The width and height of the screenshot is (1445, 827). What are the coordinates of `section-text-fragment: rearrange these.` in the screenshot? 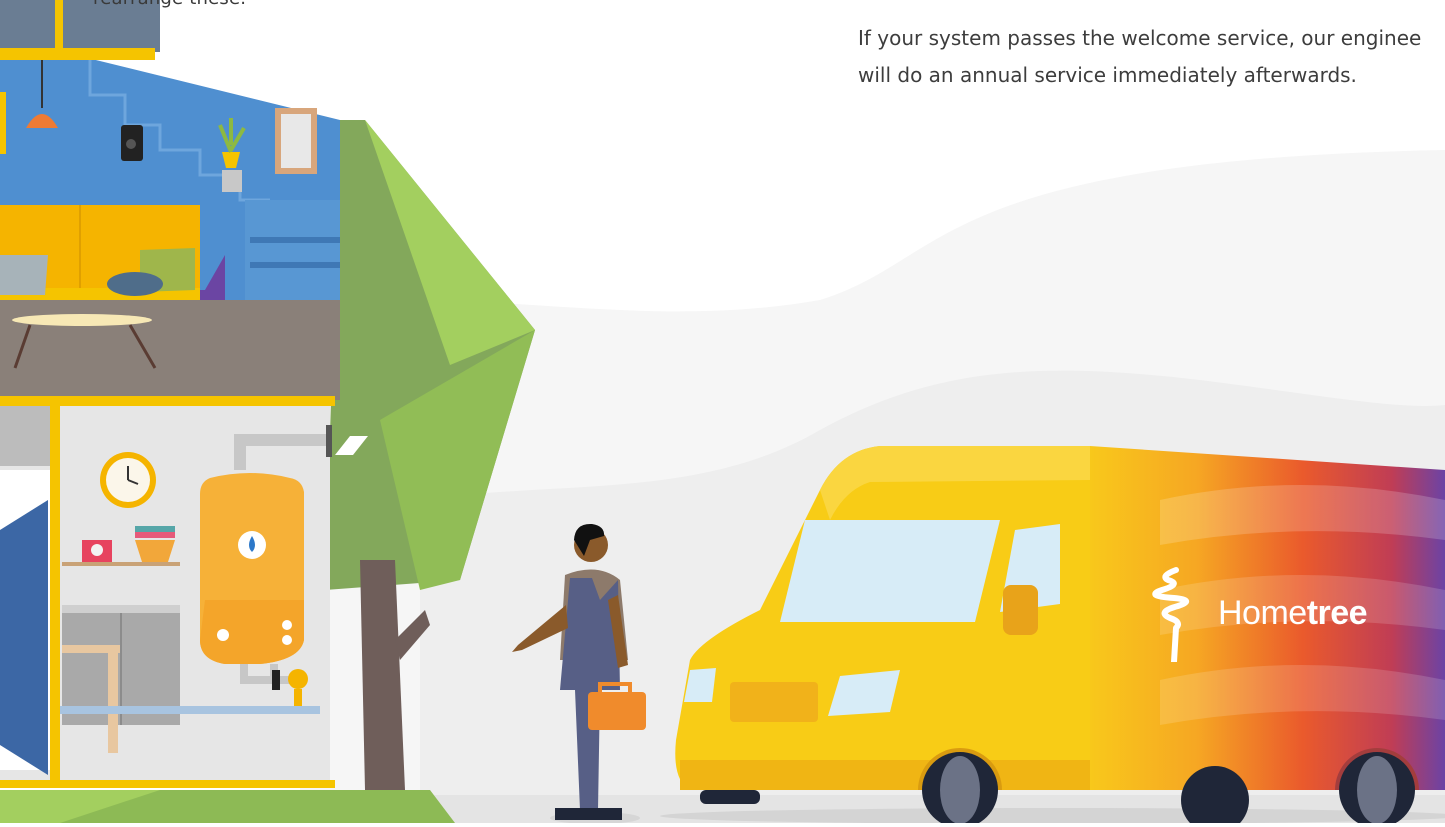 It's located at (169, 4).